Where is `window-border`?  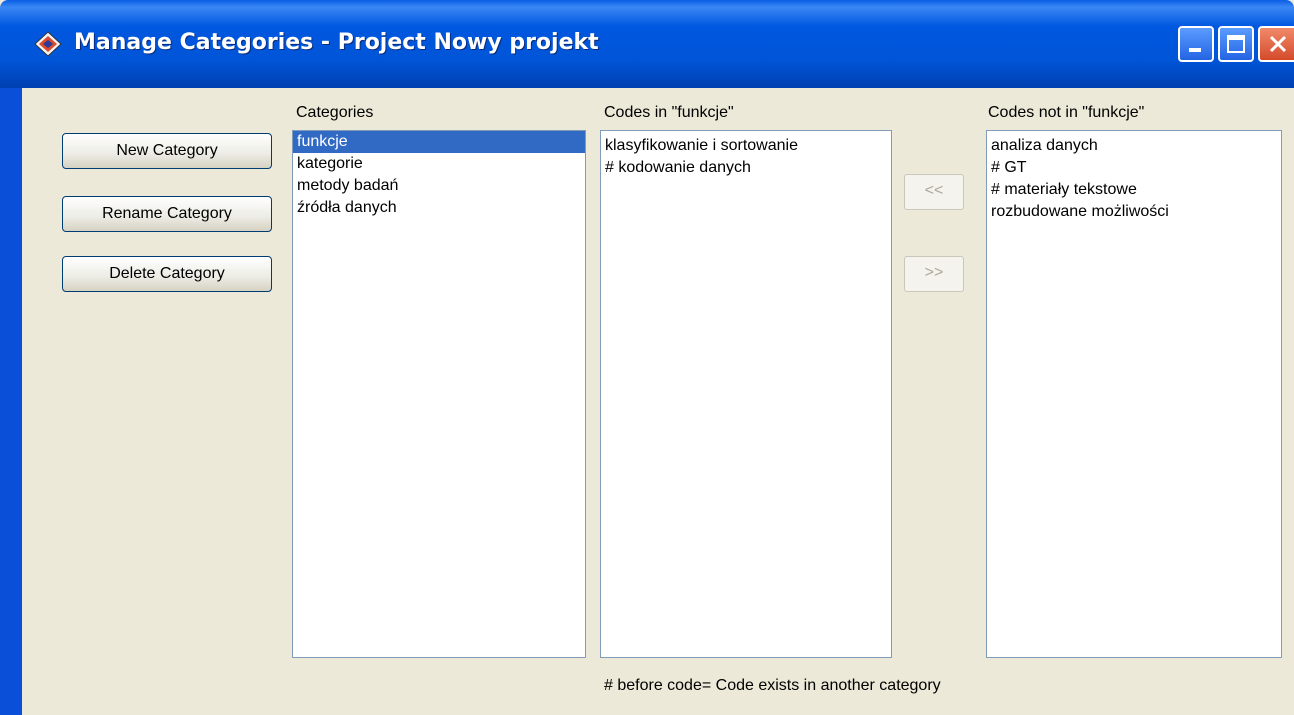 window-border is located at coordinates (11, 401).